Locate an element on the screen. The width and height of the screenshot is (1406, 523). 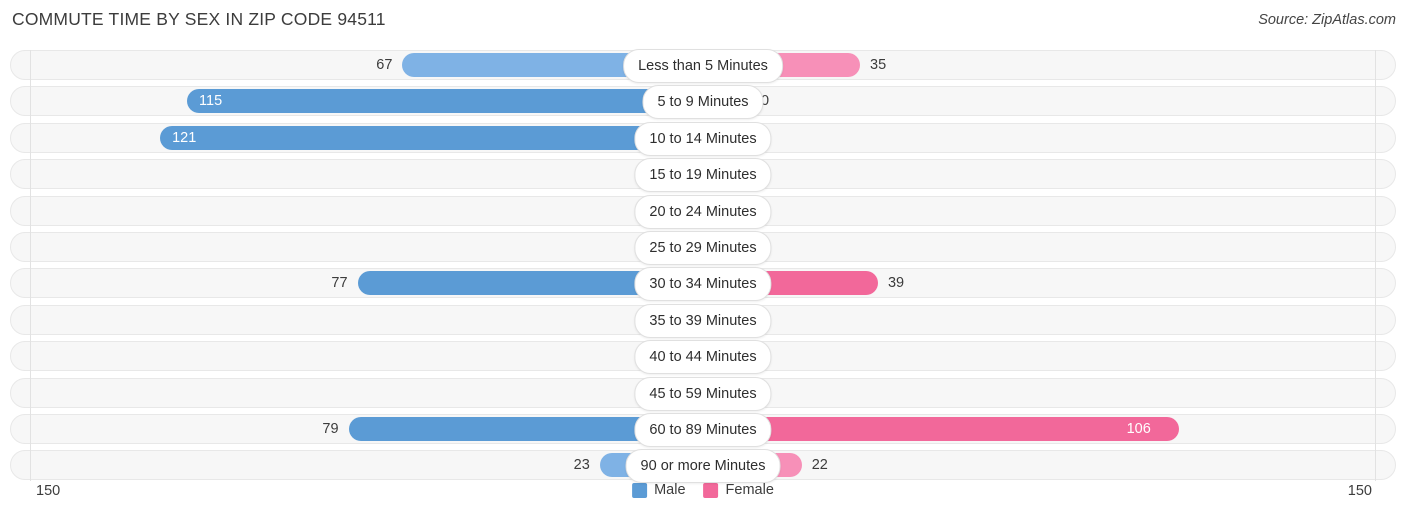
category-label-pill: 40 to 44 Minutes is located at coordinates (703, 357).